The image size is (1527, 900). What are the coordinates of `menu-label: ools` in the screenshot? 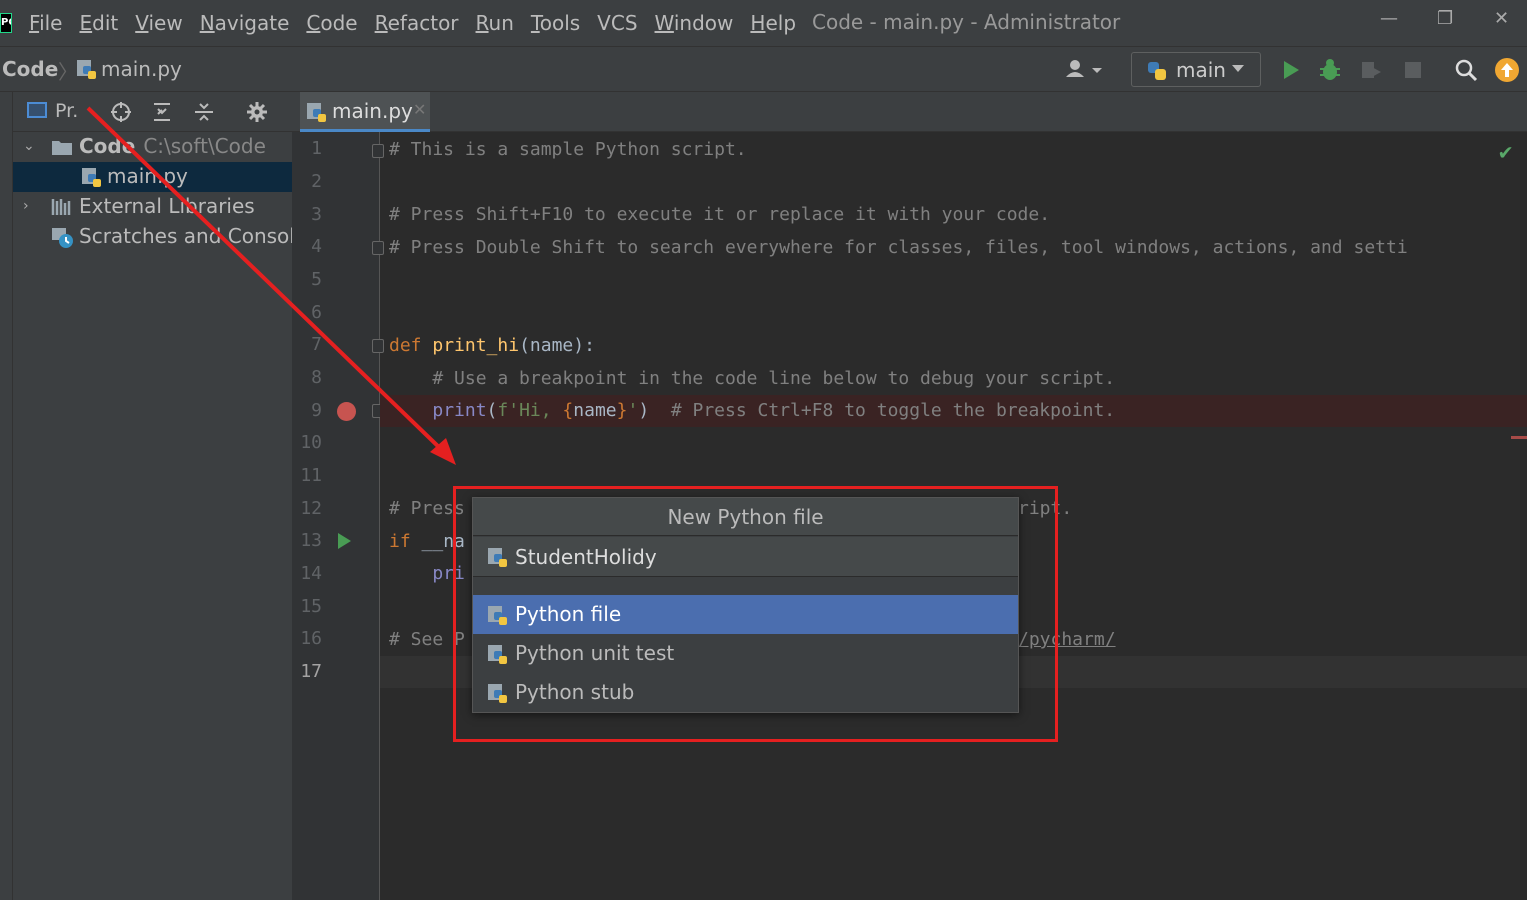 It's located at (560, 23).